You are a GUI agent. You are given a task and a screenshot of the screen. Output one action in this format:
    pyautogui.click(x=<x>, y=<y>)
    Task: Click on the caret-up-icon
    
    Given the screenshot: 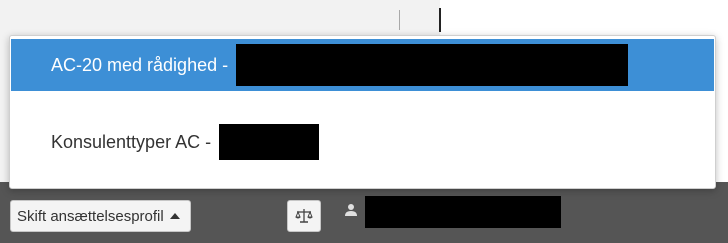 What is the action you would take?
    pyautogui.click(x=174, y=216)
    